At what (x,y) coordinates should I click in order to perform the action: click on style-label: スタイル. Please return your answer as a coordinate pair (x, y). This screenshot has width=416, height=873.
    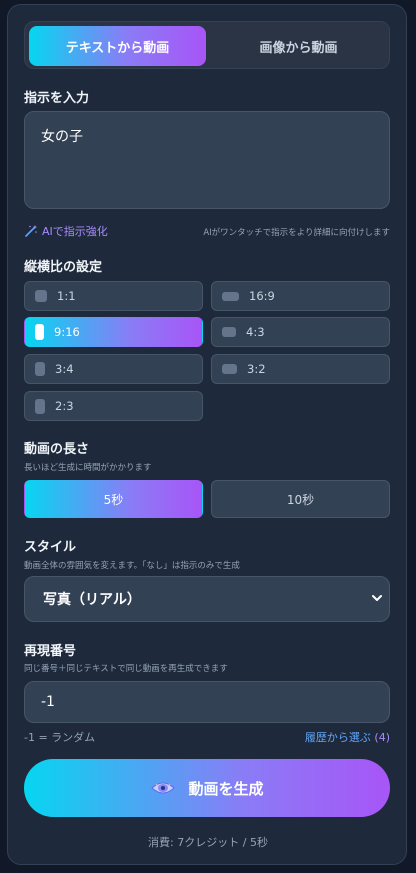
    Looking at the image, I should click on (50, 547).